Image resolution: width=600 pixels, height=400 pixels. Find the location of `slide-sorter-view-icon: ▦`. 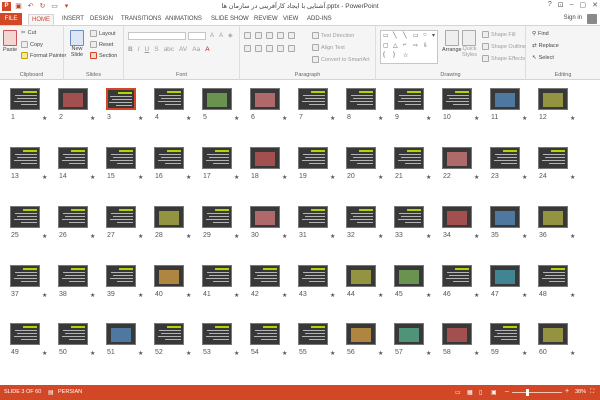

slide-sorter-view-icon: ▦ is located at coordinates (470, 392).